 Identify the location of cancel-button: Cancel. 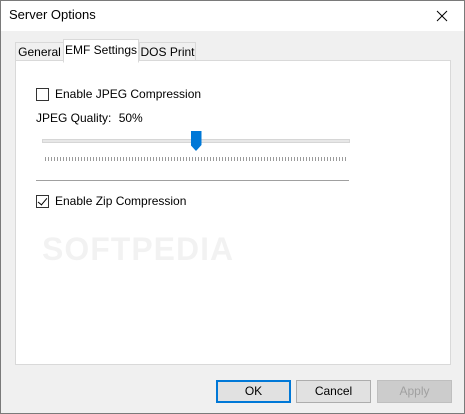
(333, 391).